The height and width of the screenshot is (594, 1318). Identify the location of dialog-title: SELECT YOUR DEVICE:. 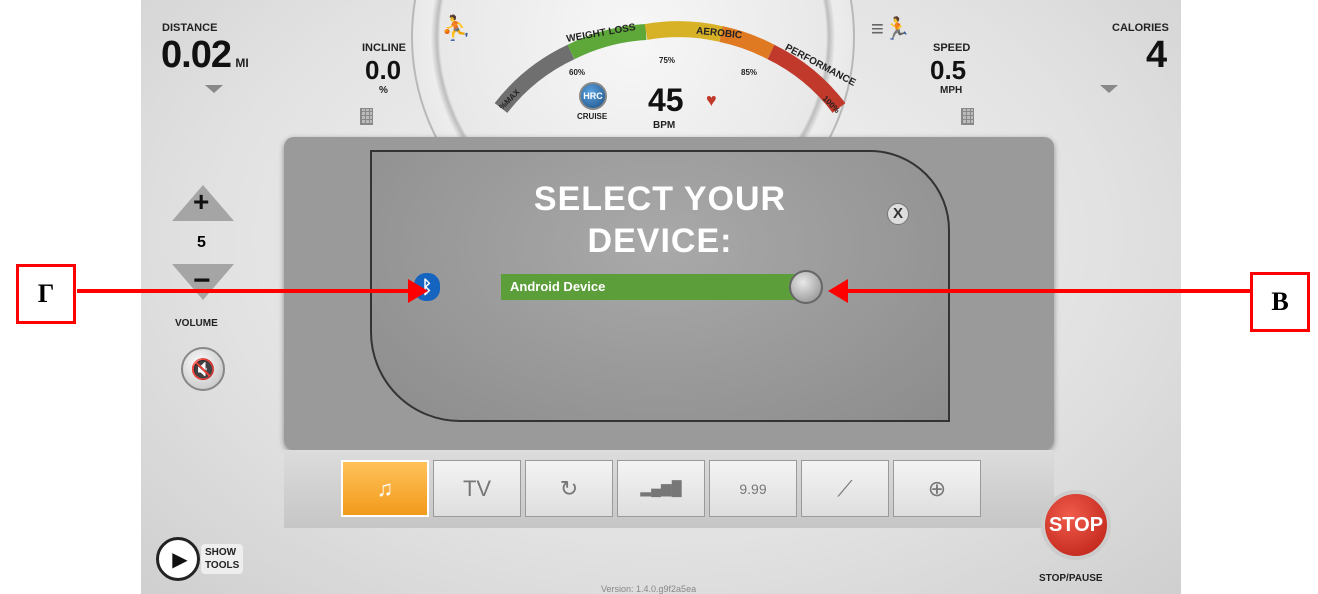
(660, 220).